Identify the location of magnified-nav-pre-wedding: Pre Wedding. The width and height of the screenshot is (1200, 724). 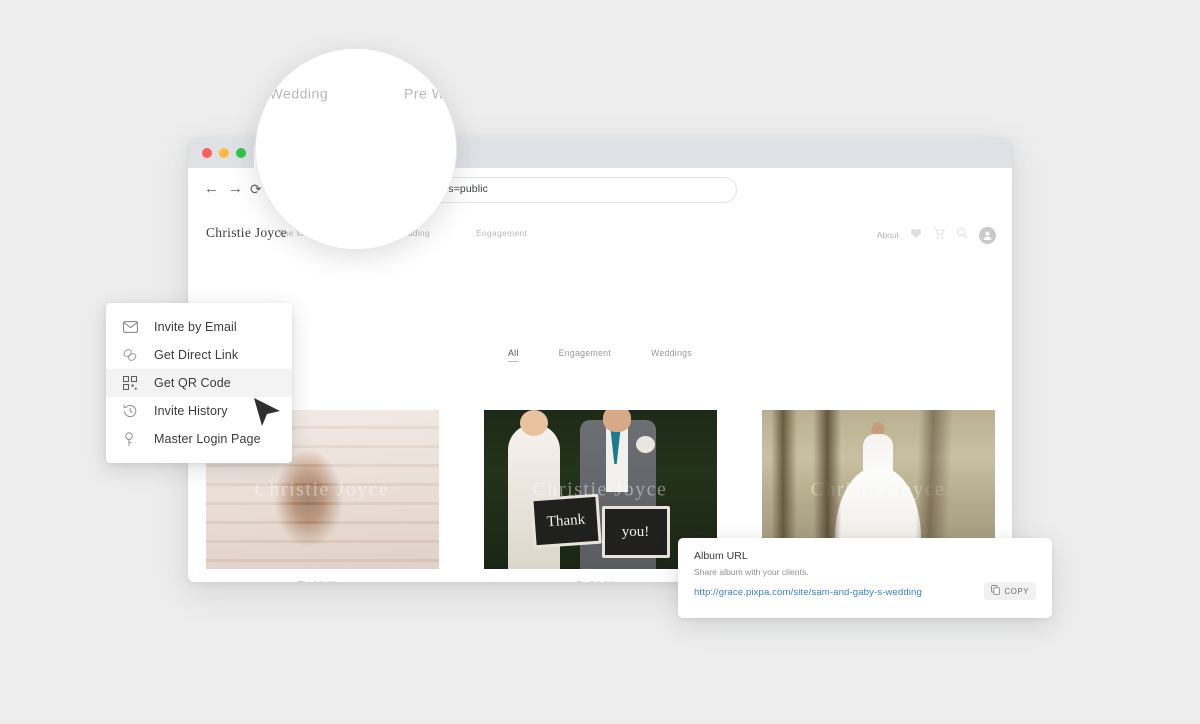
(430, 93).